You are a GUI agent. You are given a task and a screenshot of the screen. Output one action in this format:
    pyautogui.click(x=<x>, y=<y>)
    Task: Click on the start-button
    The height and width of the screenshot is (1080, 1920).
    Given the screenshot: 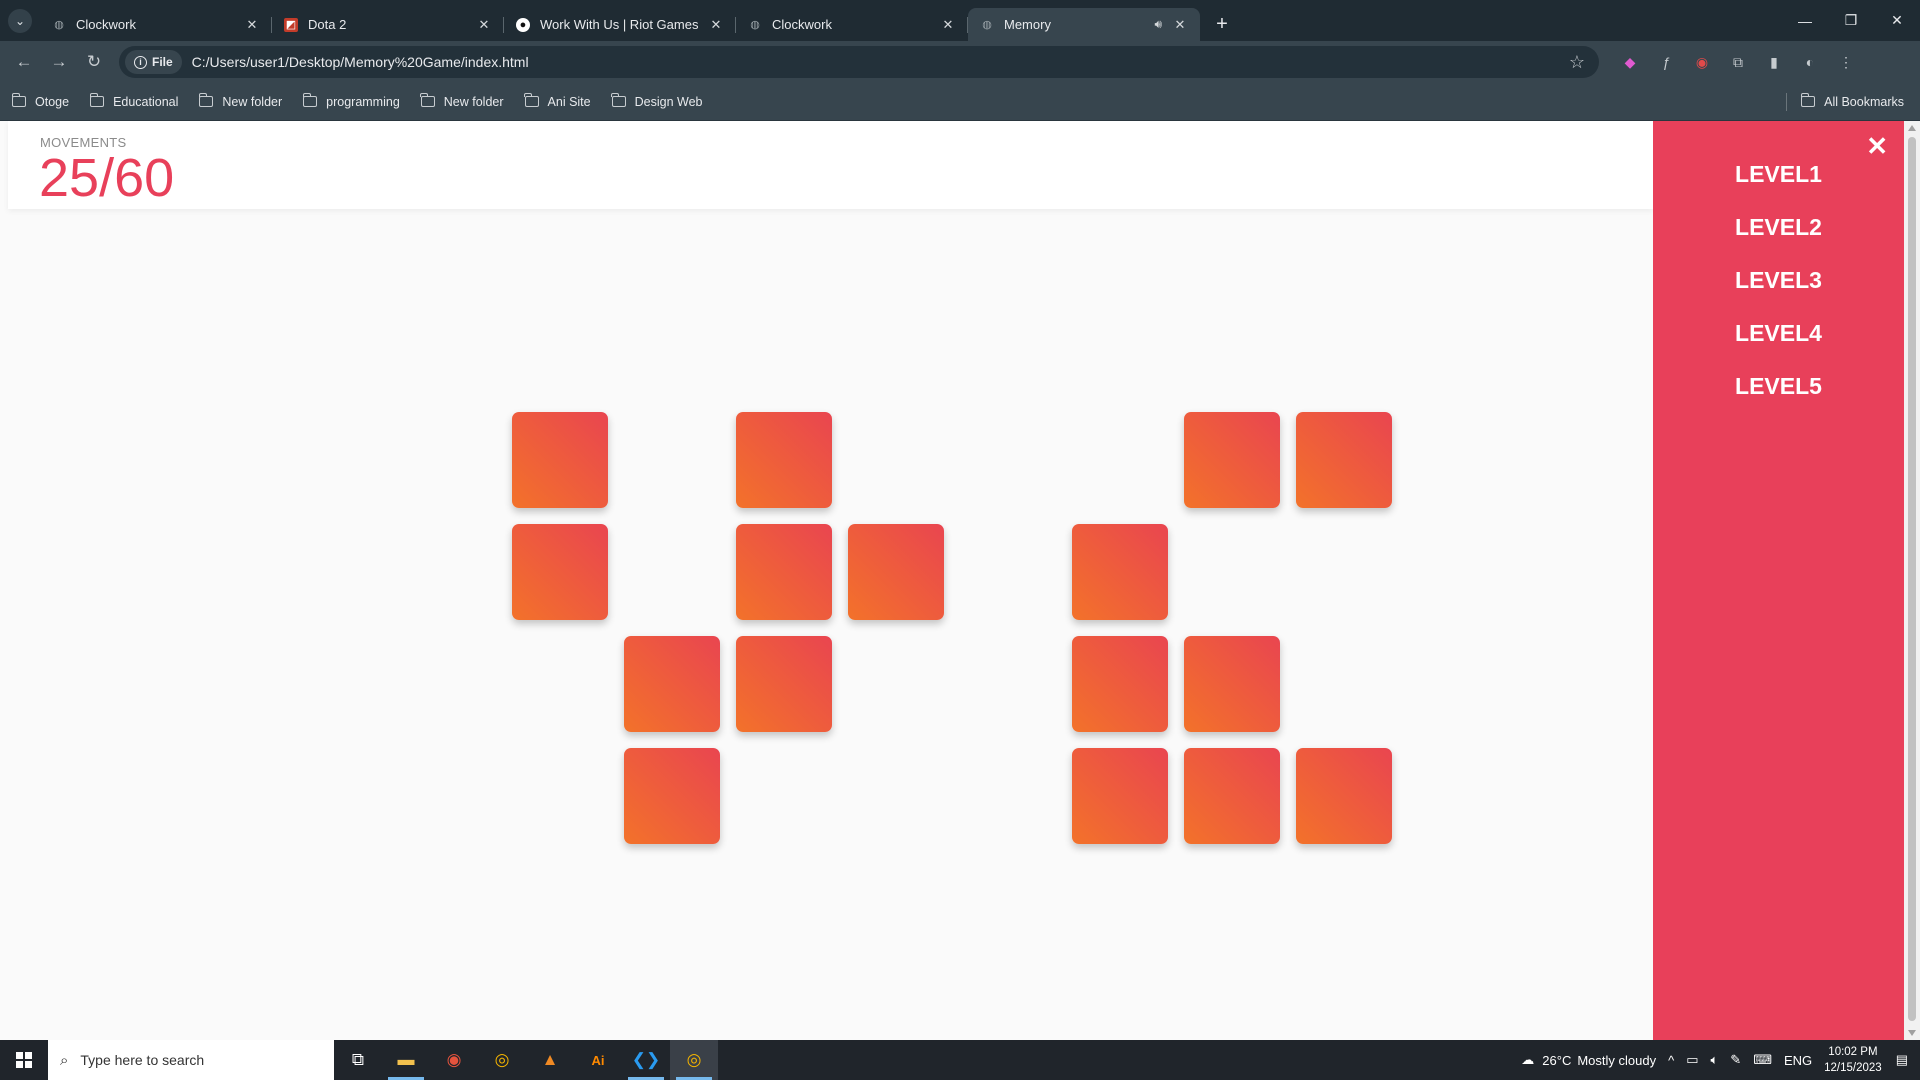 What is the action you would take?
    pyautogui.click(x=24, y=1060)
    